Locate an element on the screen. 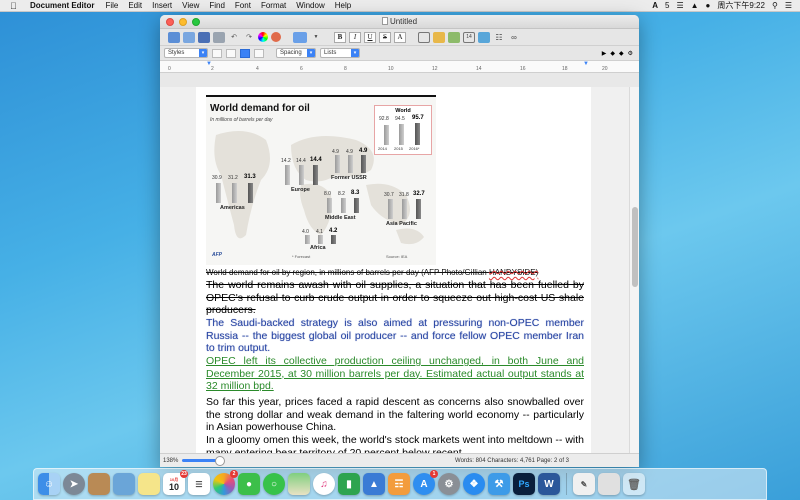 The width and height of the screenshot is (800, 500). menu-file: File is located at coordinates (111, 5).